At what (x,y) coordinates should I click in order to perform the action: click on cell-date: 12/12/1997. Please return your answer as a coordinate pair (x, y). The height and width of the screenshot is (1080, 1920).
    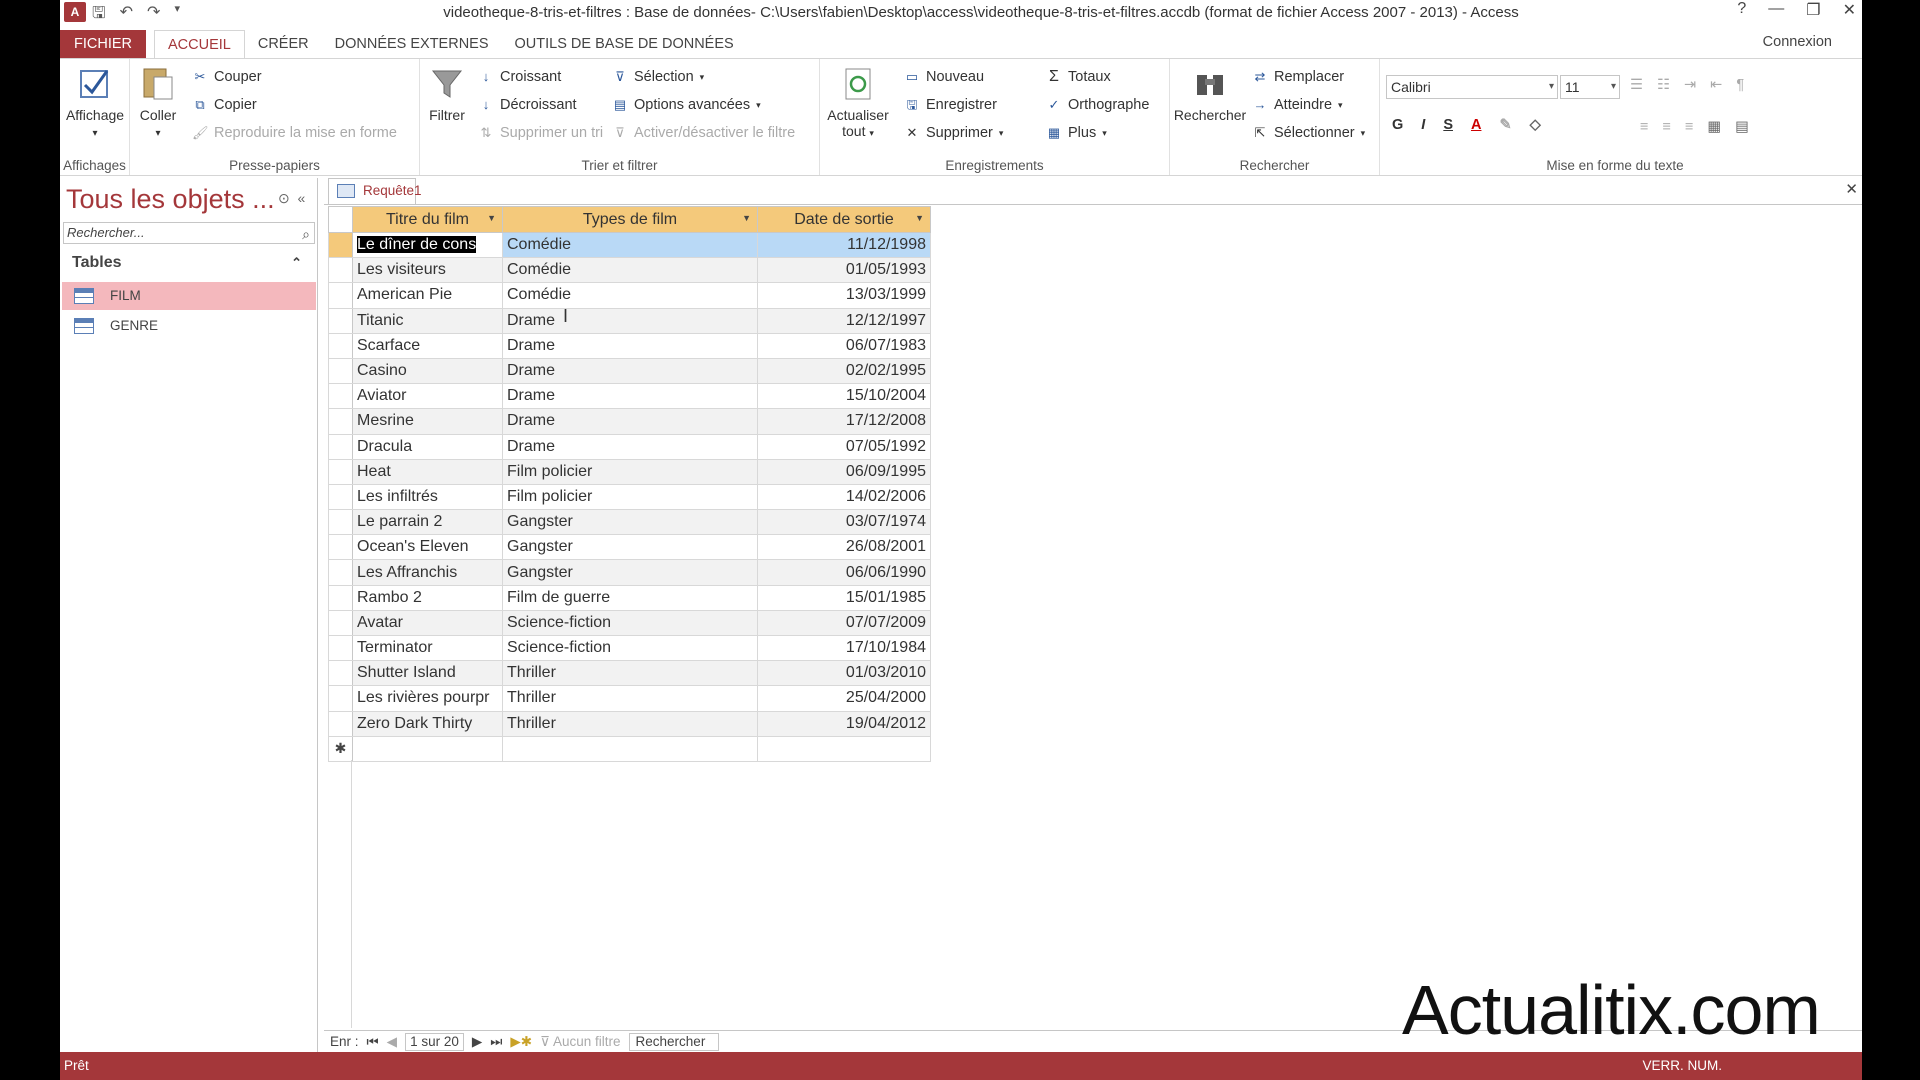
    Looking at the image, I should click on (844, 320).